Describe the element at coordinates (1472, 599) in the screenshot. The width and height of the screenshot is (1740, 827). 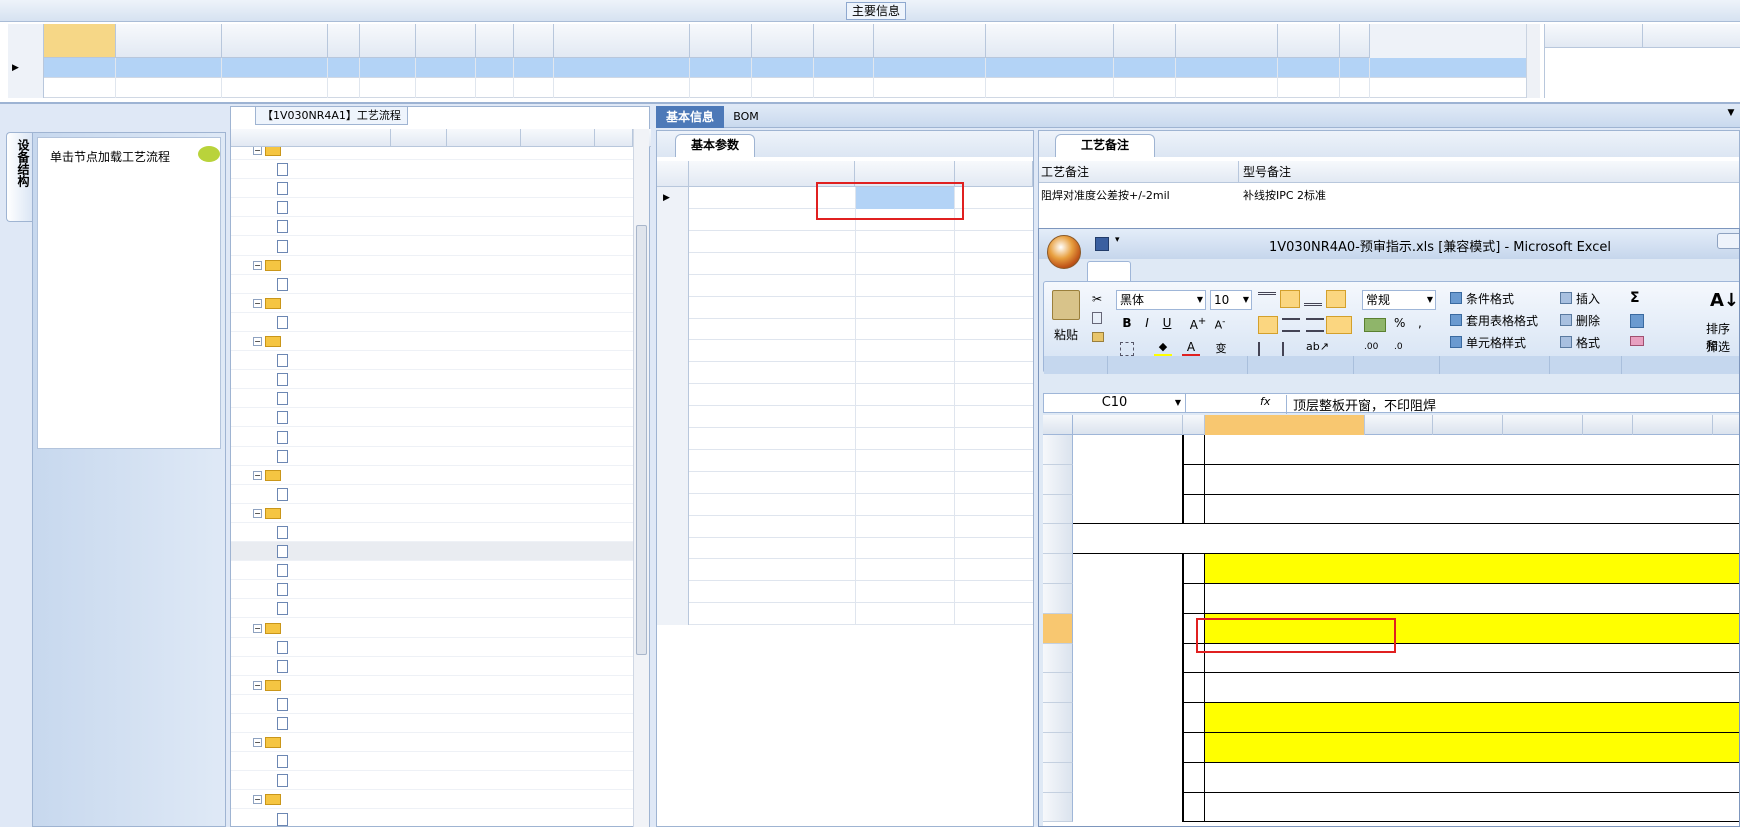
I see `item-text-cell` at that location.